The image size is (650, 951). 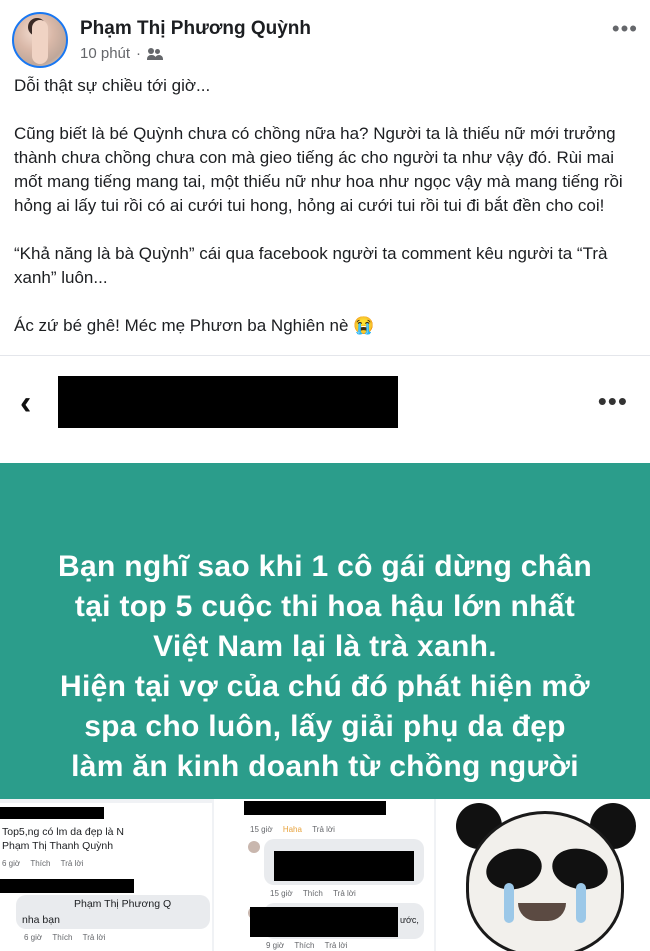 I want to click on haha-reaction: Haha, so click(x=292, y=829).